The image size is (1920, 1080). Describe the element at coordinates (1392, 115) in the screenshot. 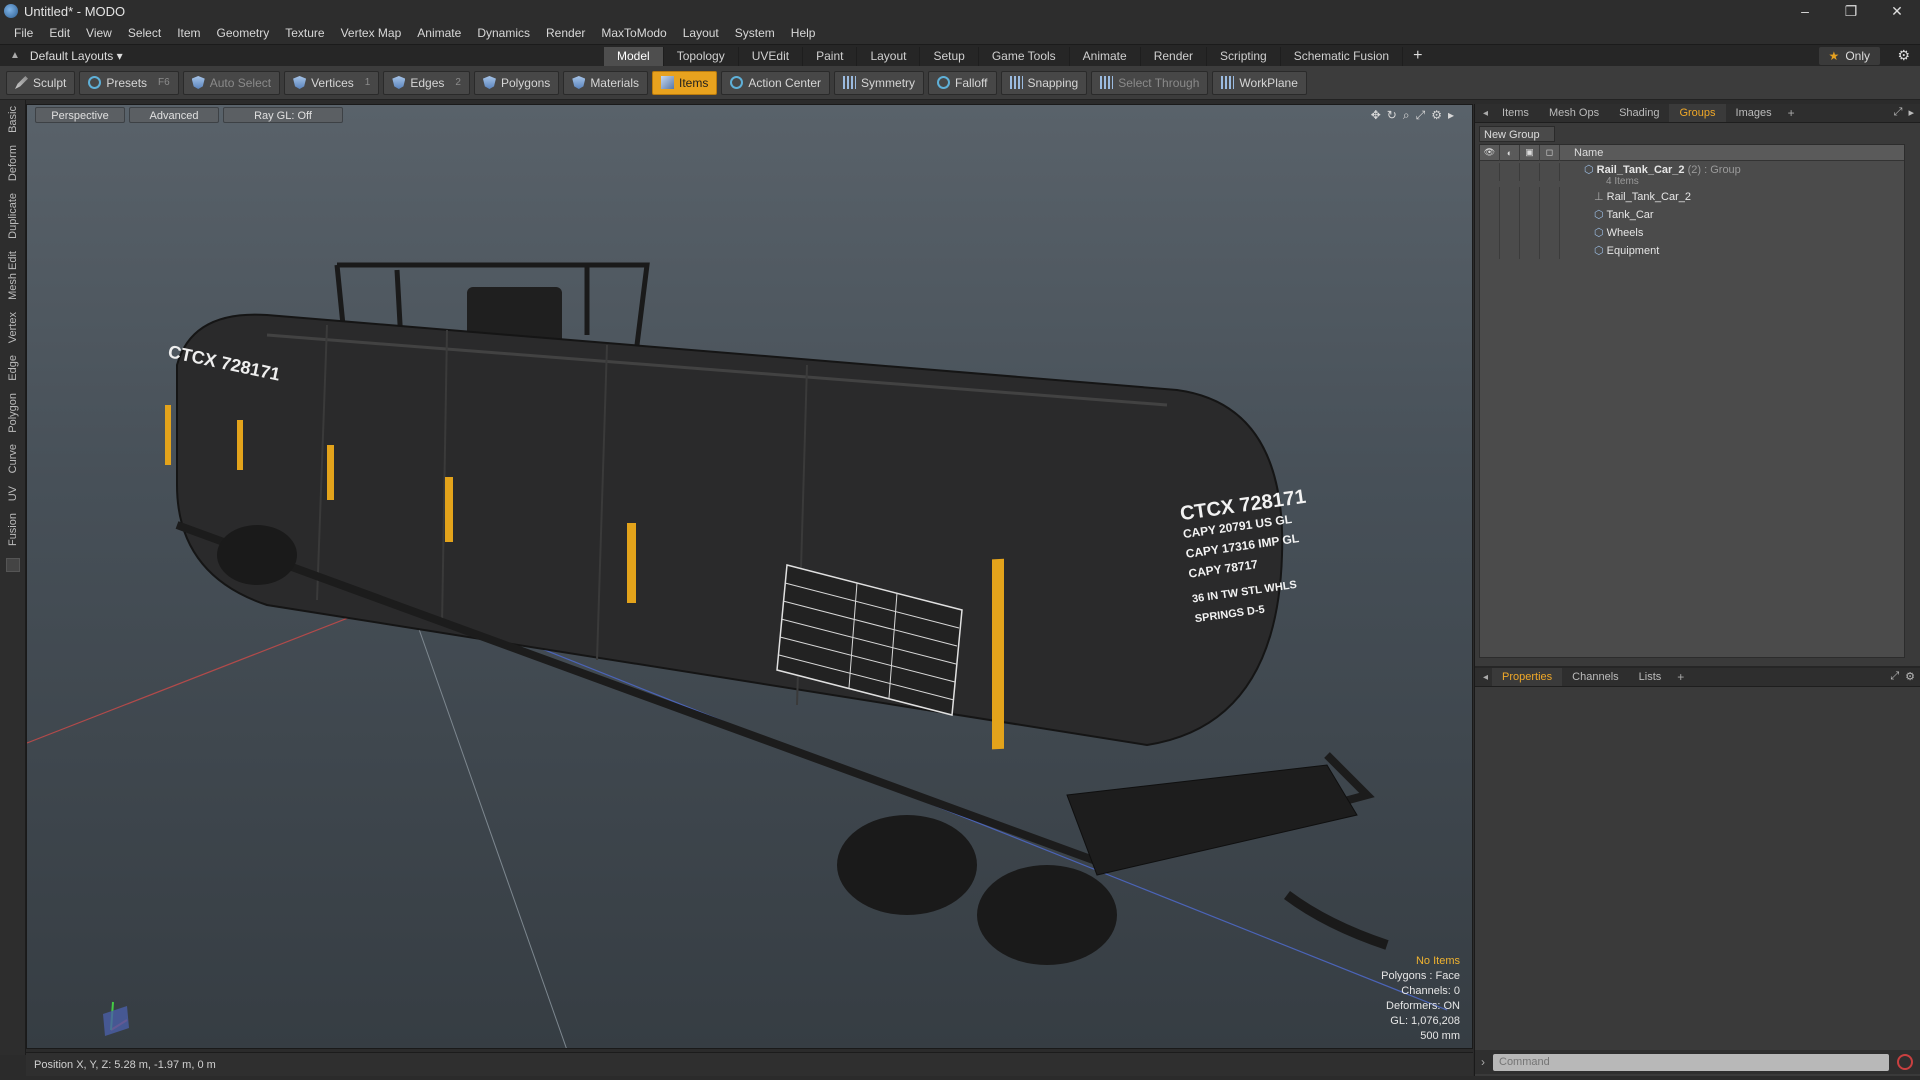

I see `rotate-icon: ↻` at that location.